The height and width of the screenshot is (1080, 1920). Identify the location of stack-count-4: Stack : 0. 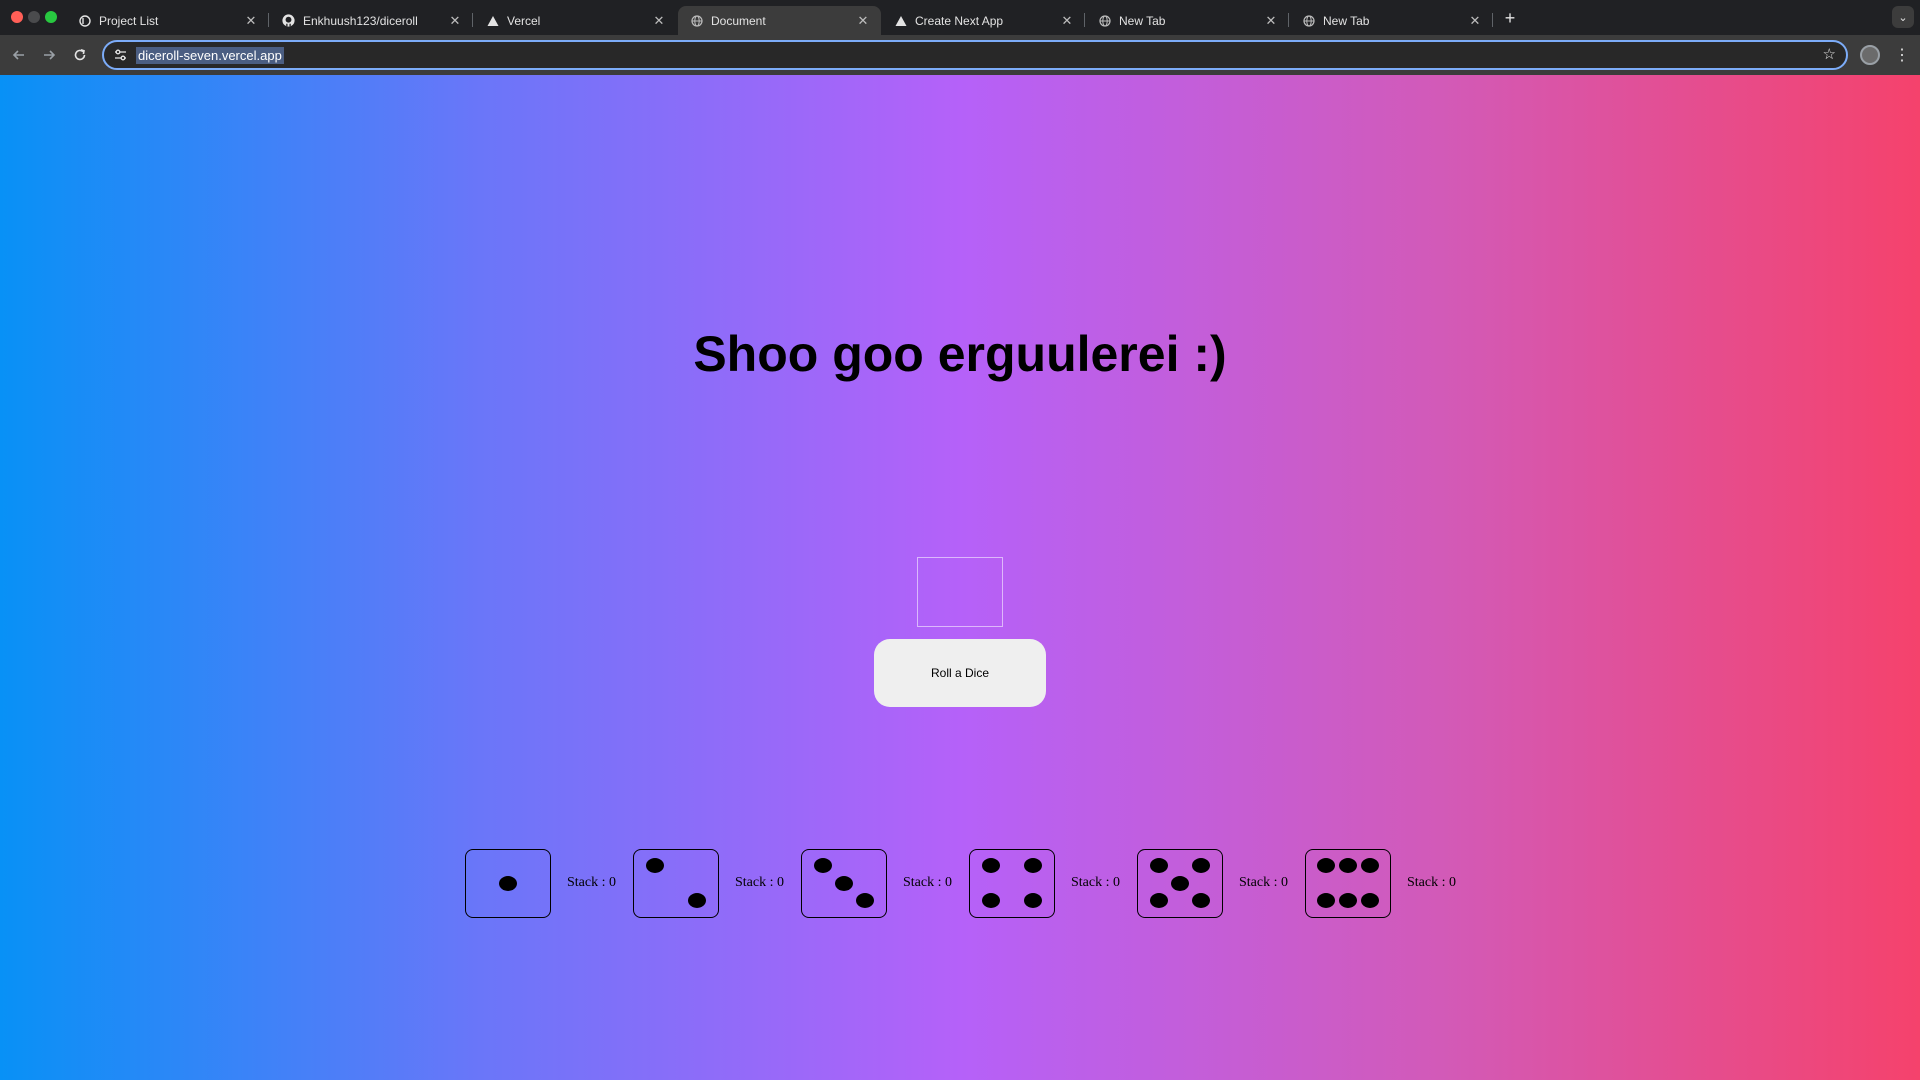
(1095, 882).